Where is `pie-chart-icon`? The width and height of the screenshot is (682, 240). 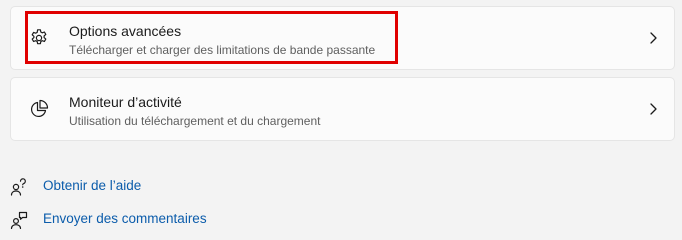
pie-chart-icon is located at coordinates (40, 108).